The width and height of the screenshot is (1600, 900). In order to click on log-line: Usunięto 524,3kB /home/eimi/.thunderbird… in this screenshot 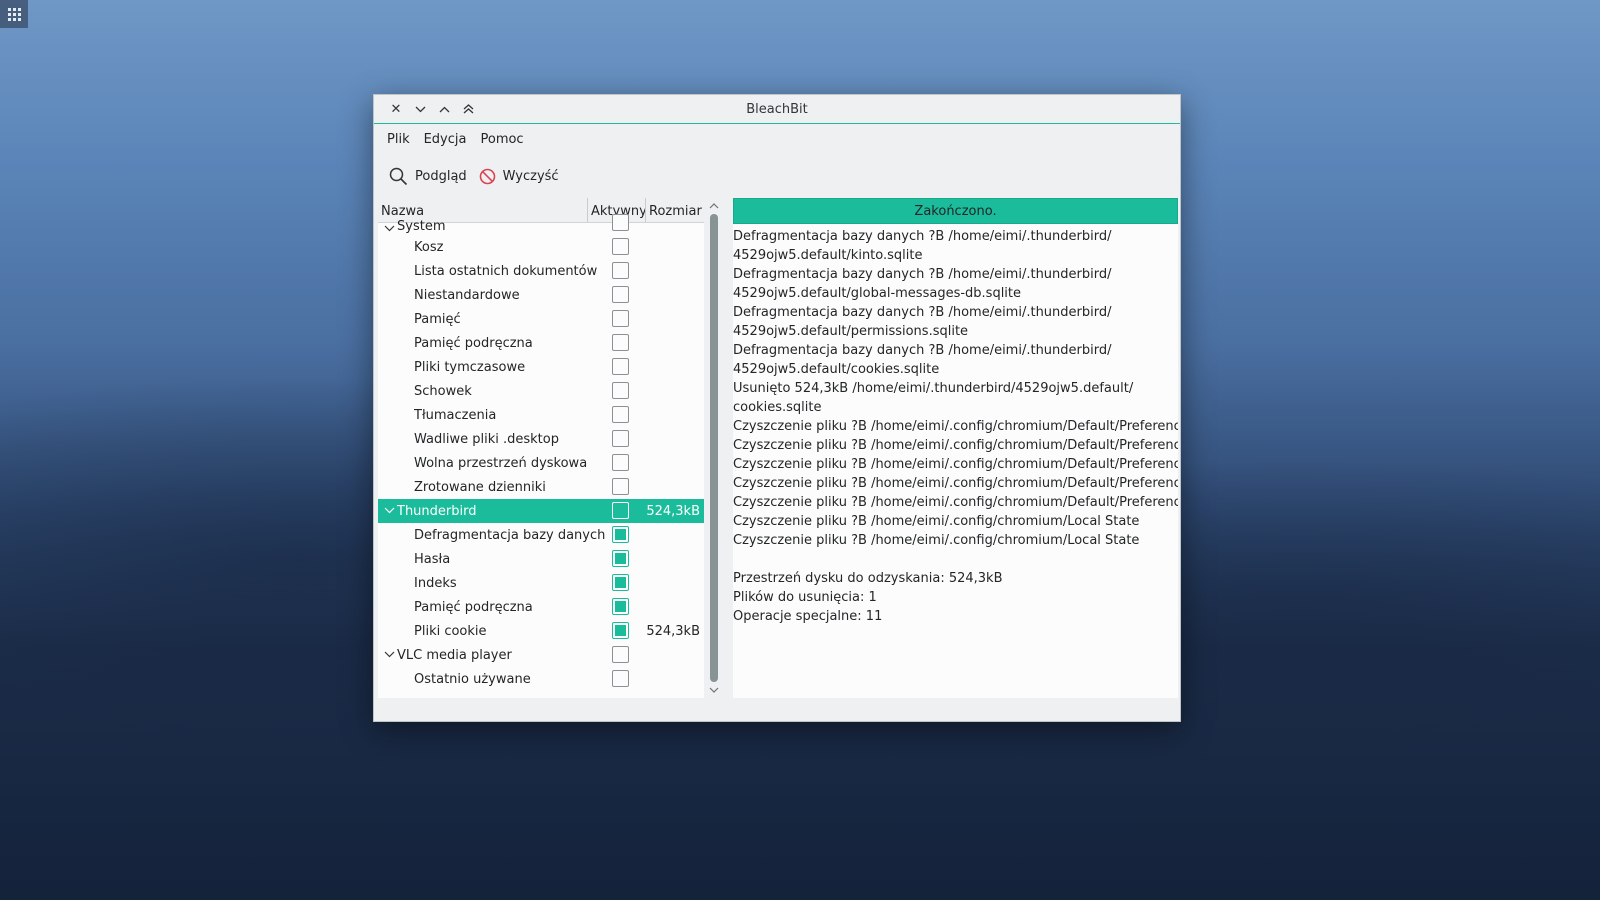, I will do `click(933, 388)`.